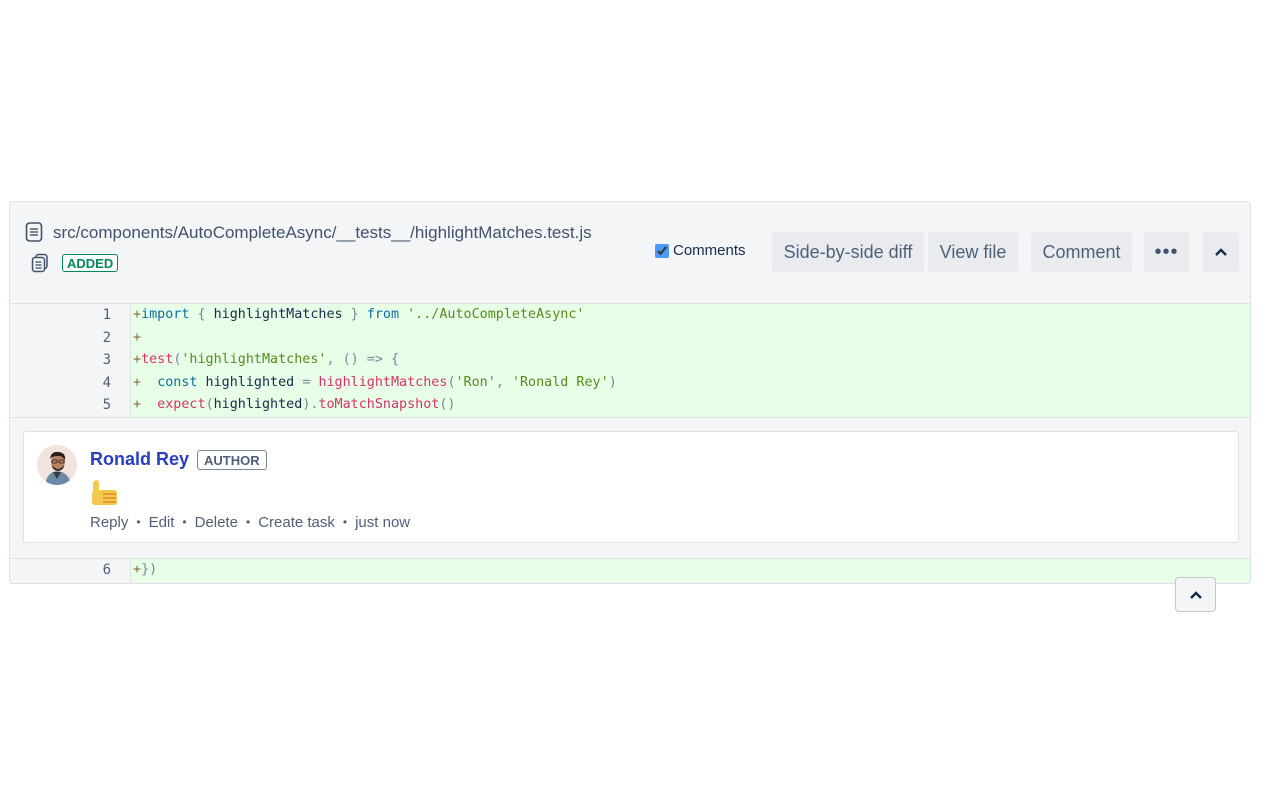  Describe the element at coordinates (848, 252) in the screenshot. I see `side-by-side-diff-button: Side-by-side diff` at that location.